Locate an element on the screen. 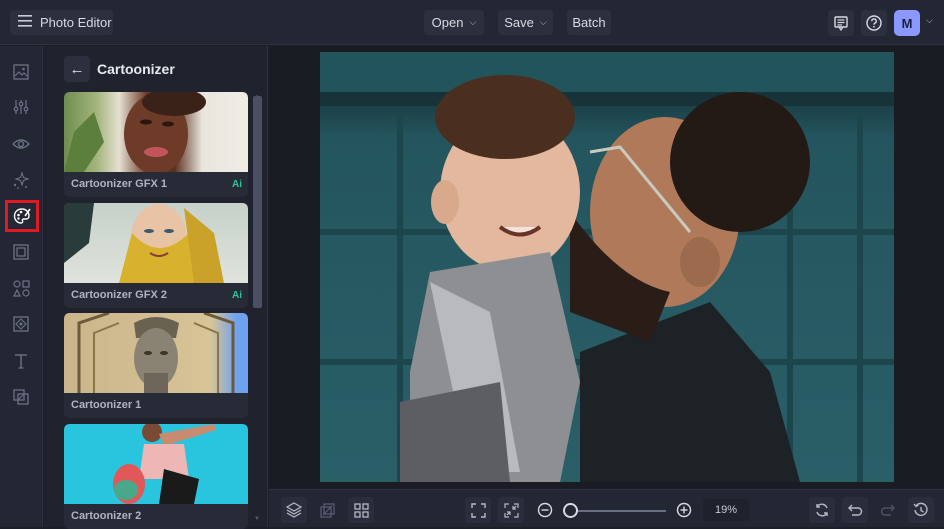 The height and width of the screenshot is (529, 944). rail-item-adjustments is located at coordinates (21, 107).